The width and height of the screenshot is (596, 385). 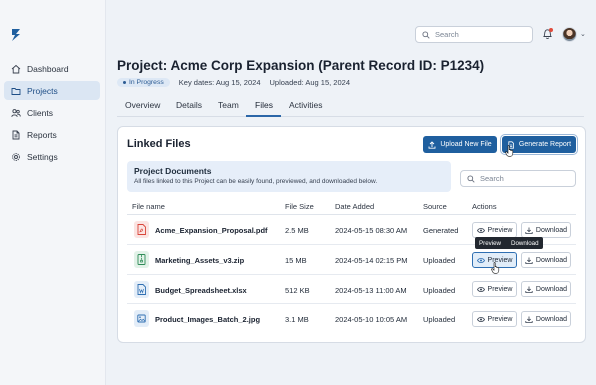 I want to click on info-title: Project Documents, so click(x=173, y=171).